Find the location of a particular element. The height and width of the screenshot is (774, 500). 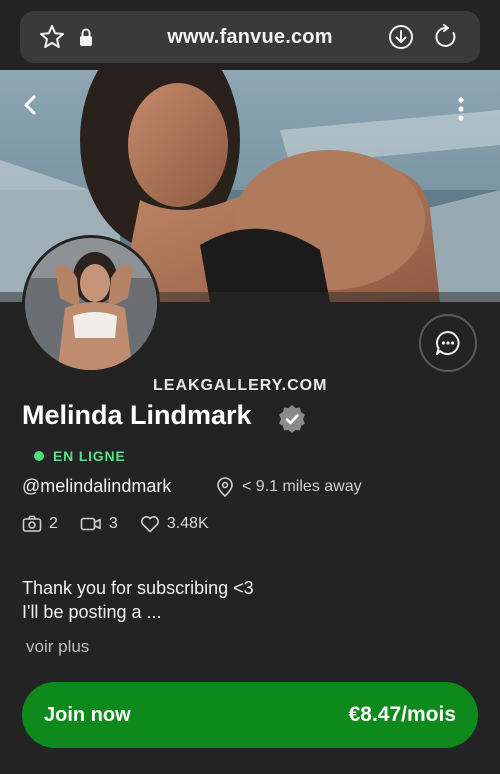

distance-text: < 9.1 miles away is located at coordinates (302, 486).